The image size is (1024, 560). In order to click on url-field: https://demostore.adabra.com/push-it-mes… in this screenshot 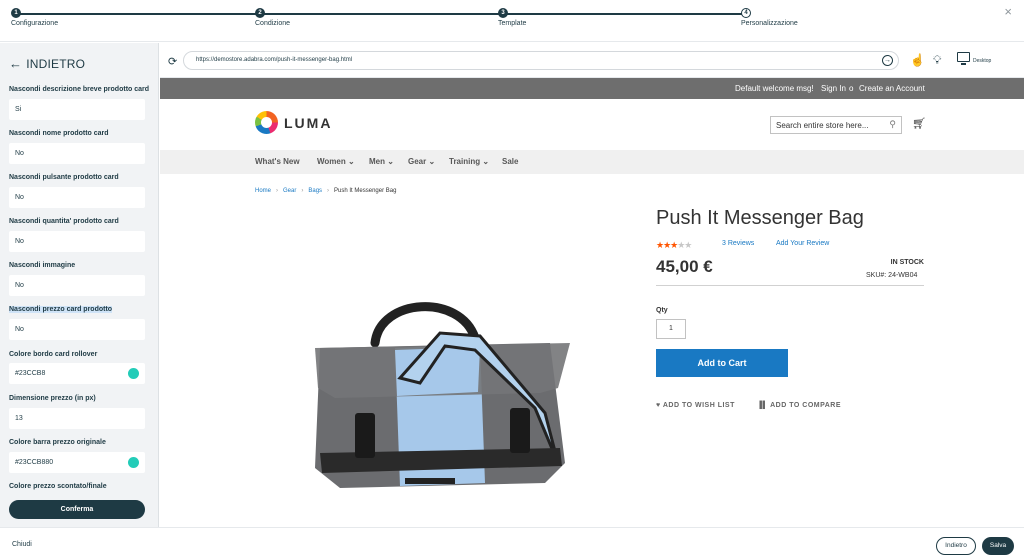, I will do `click(541, 60)`.